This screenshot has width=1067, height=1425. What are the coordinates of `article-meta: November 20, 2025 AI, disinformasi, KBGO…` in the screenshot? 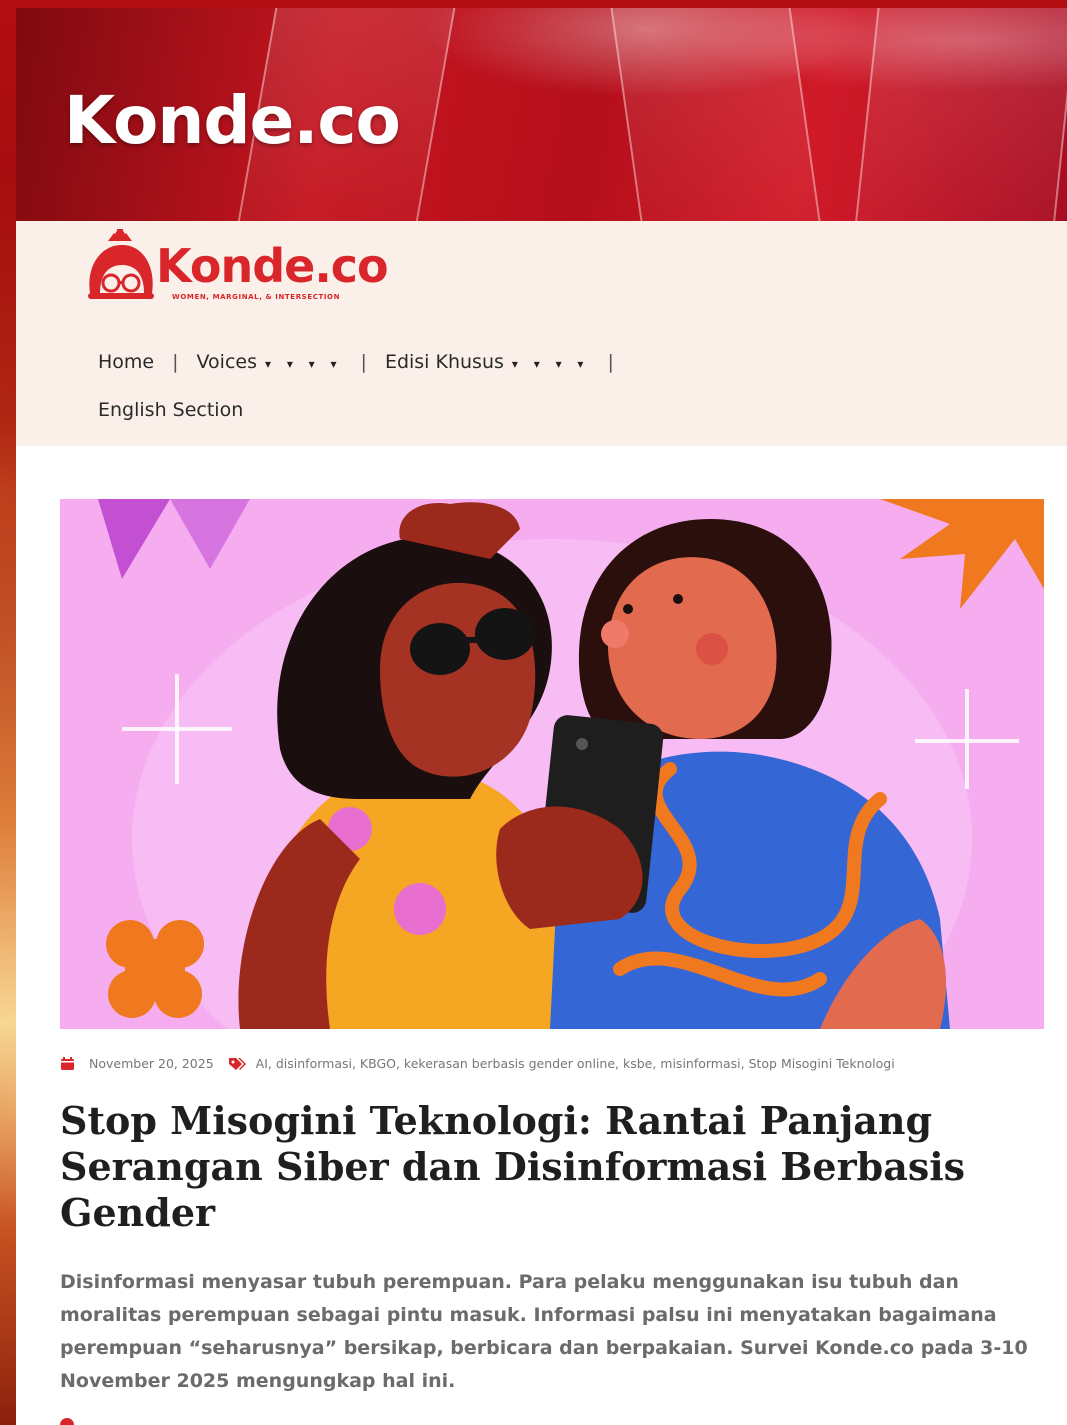 It's located at (555, 1063).